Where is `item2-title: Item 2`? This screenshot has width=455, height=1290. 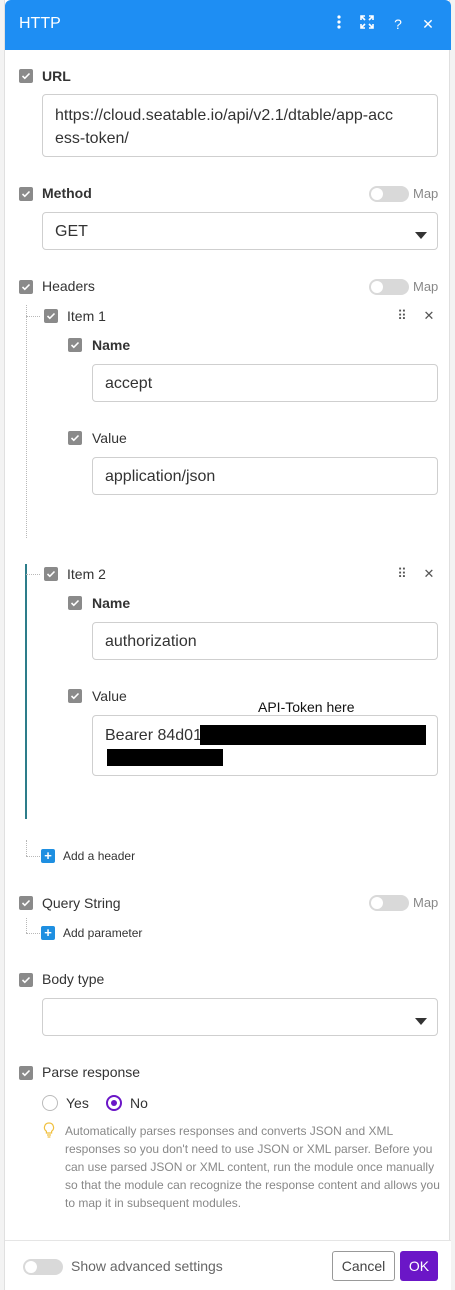 item2-title: Item 2 is located at coordinates (86, 574).